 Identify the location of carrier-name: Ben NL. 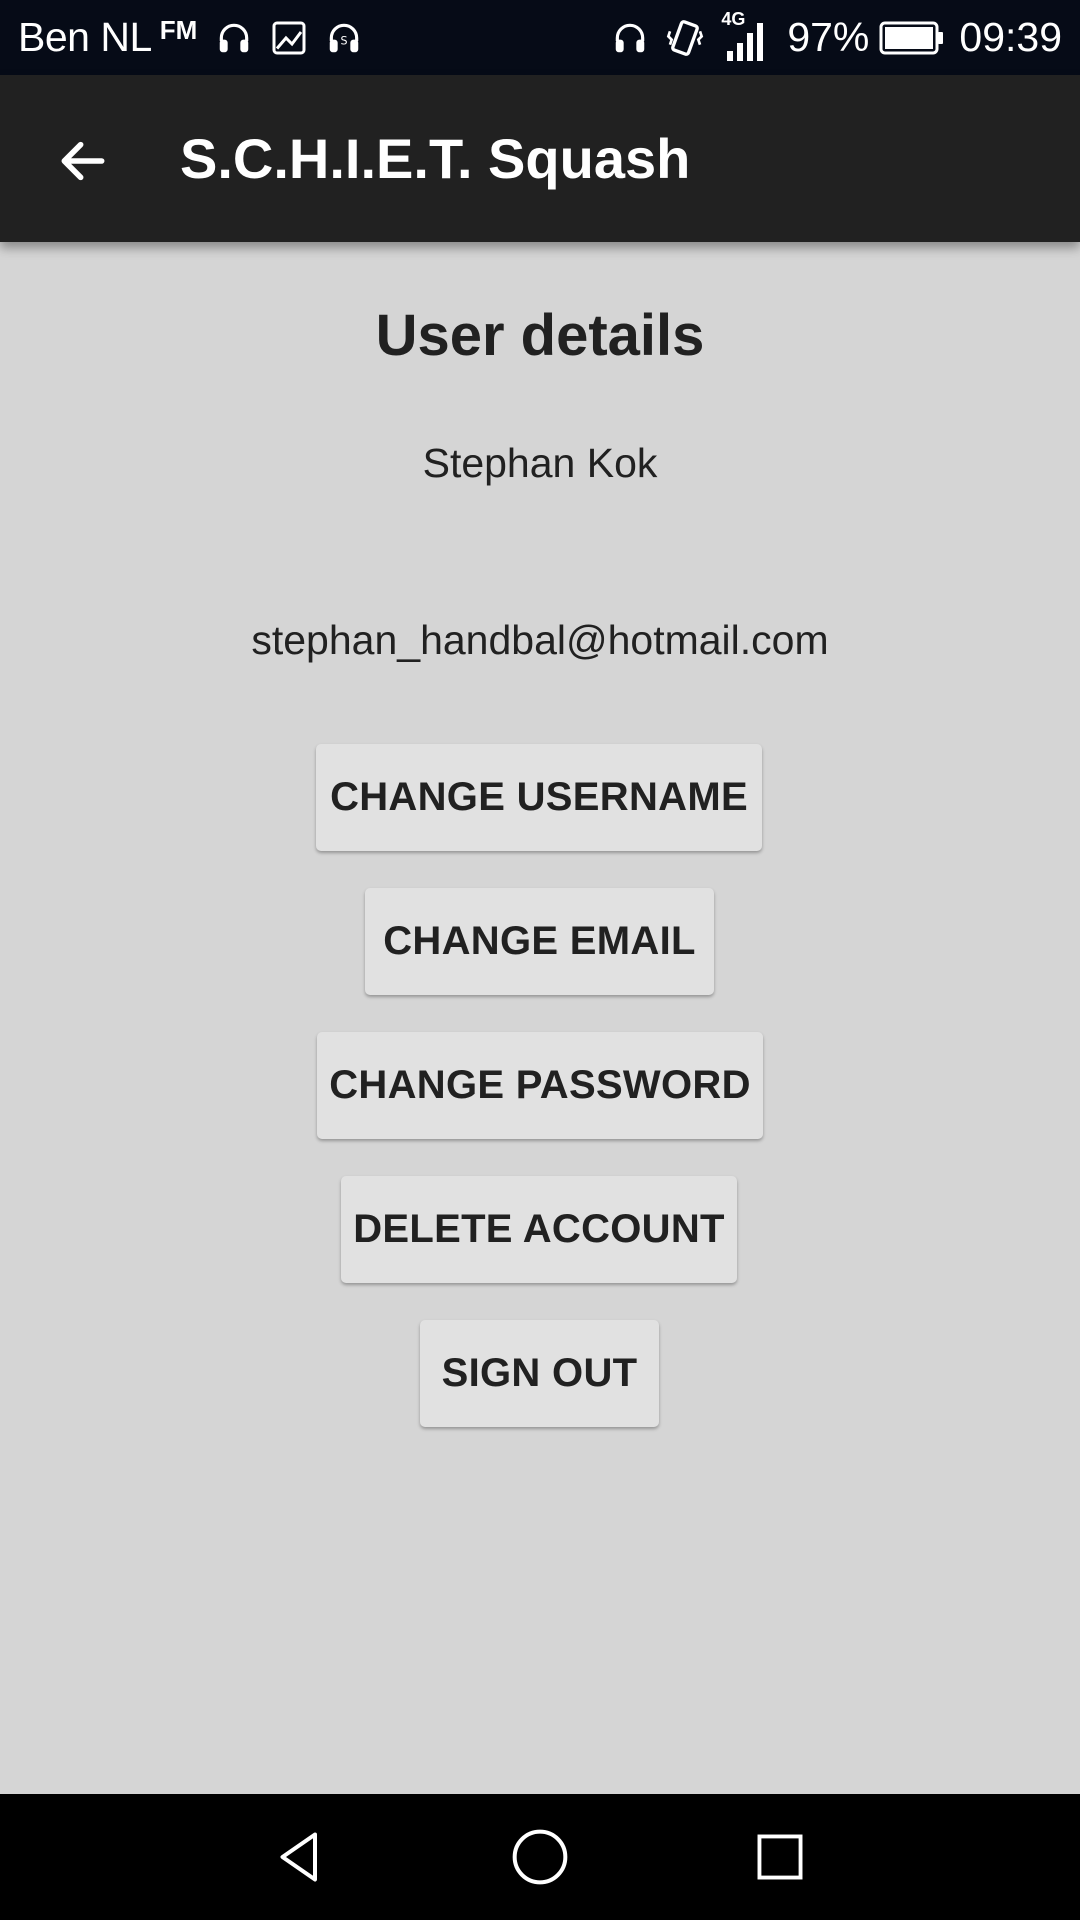
(85, 37).